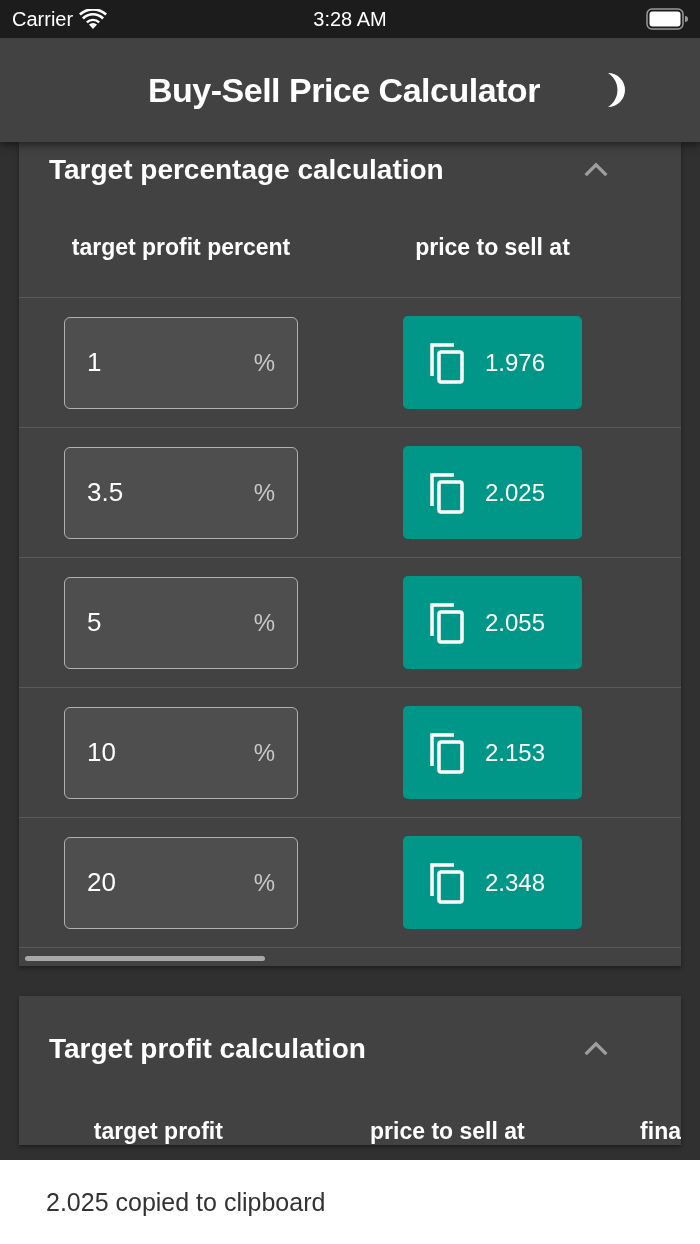  What do you see at coordinates (246, 170) in the screenshot?
I see `section-title: Target percentage calculation` at bounding box center [246, 170].